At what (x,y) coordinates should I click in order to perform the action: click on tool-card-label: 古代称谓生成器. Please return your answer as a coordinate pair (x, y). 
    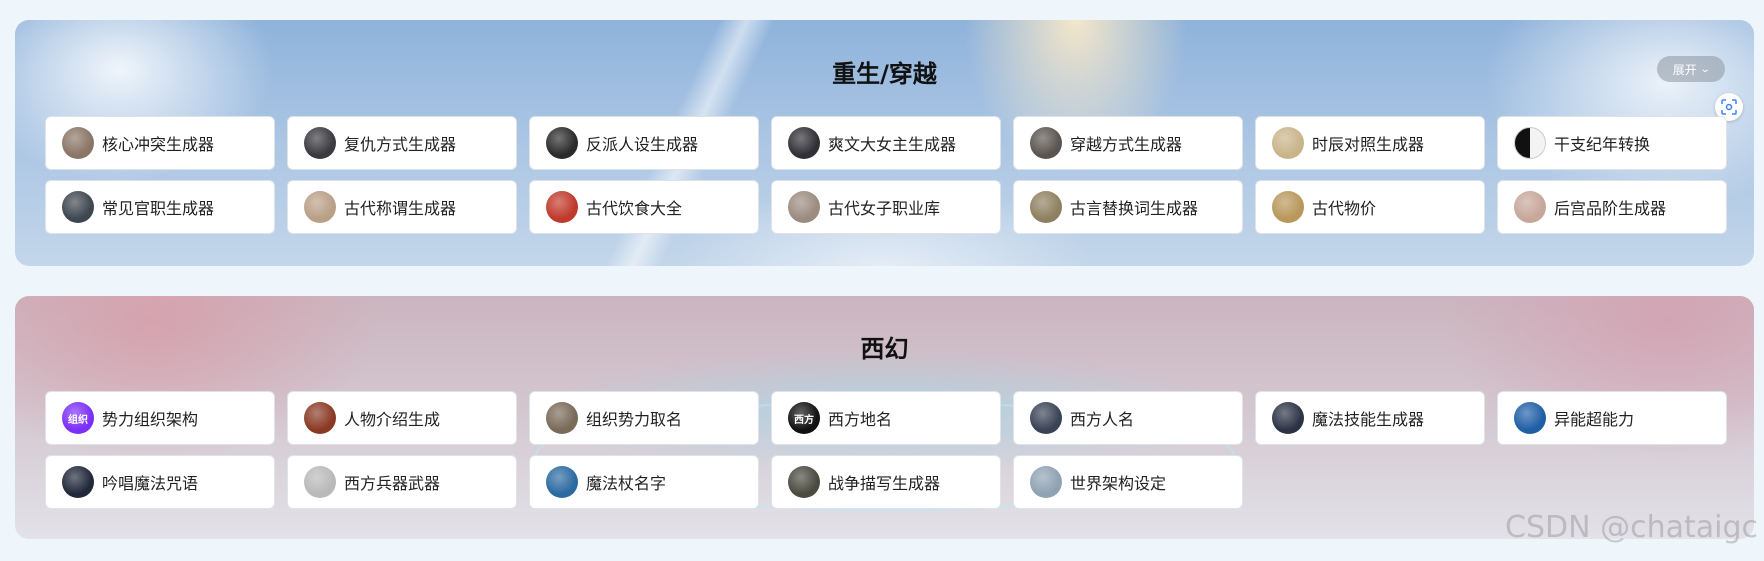
    Looking at the image, I should click on (400, 208).